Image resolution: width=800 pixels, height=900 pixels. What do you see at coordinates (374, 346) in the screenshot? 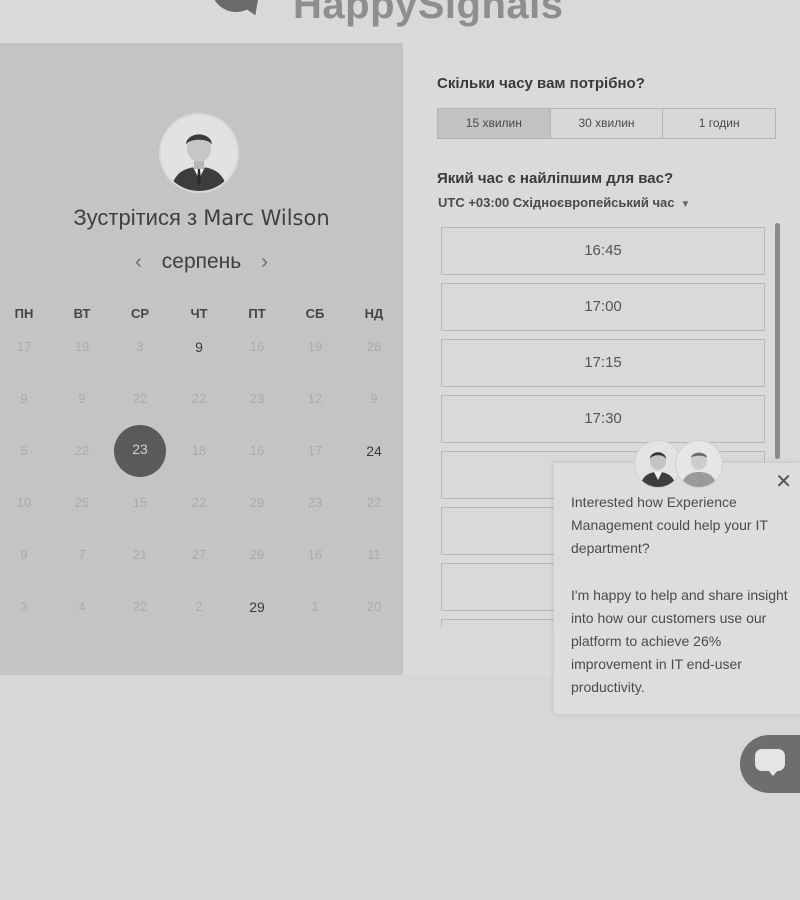
I see `calendar-day-disabled: 28` at bounding box center [374, 346].